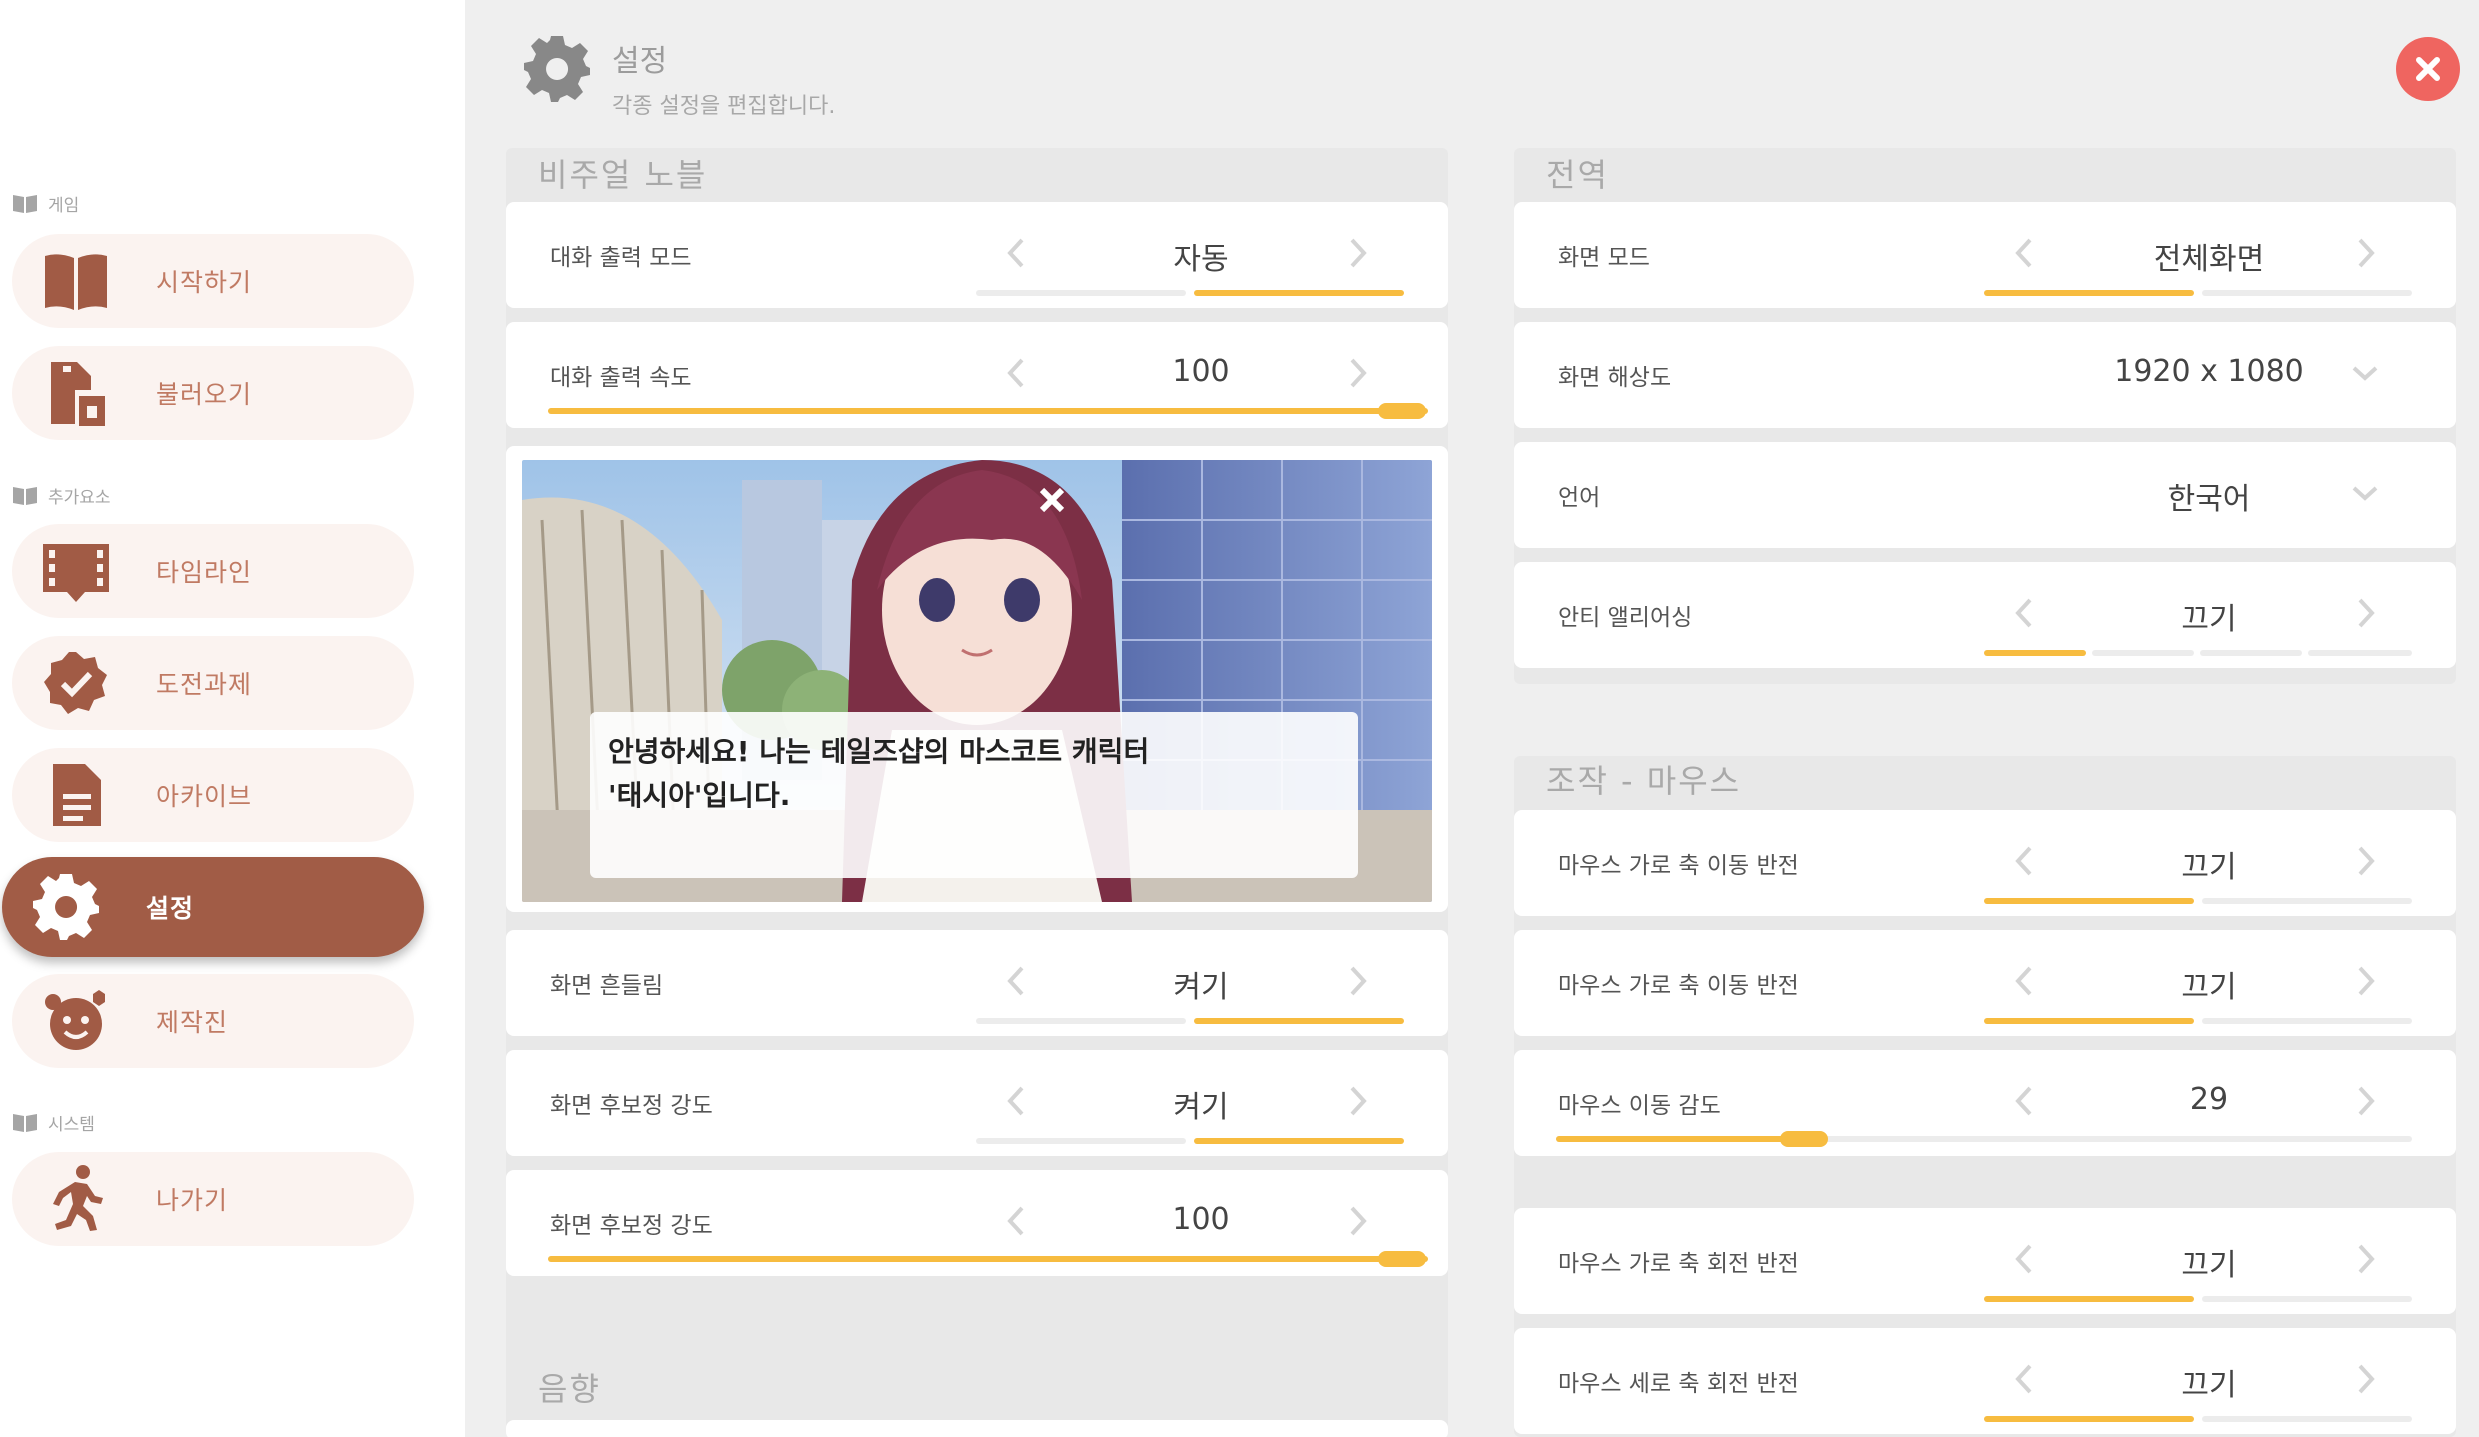  I want to click on sidebar-item-label: 제작진, so click(192, 1022).